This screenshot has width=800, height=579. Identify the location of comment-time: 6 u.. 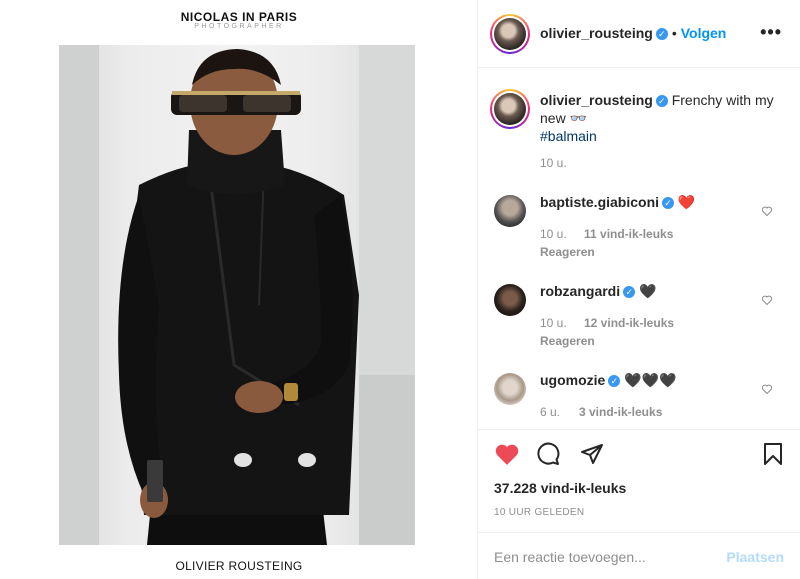
(550, 412).